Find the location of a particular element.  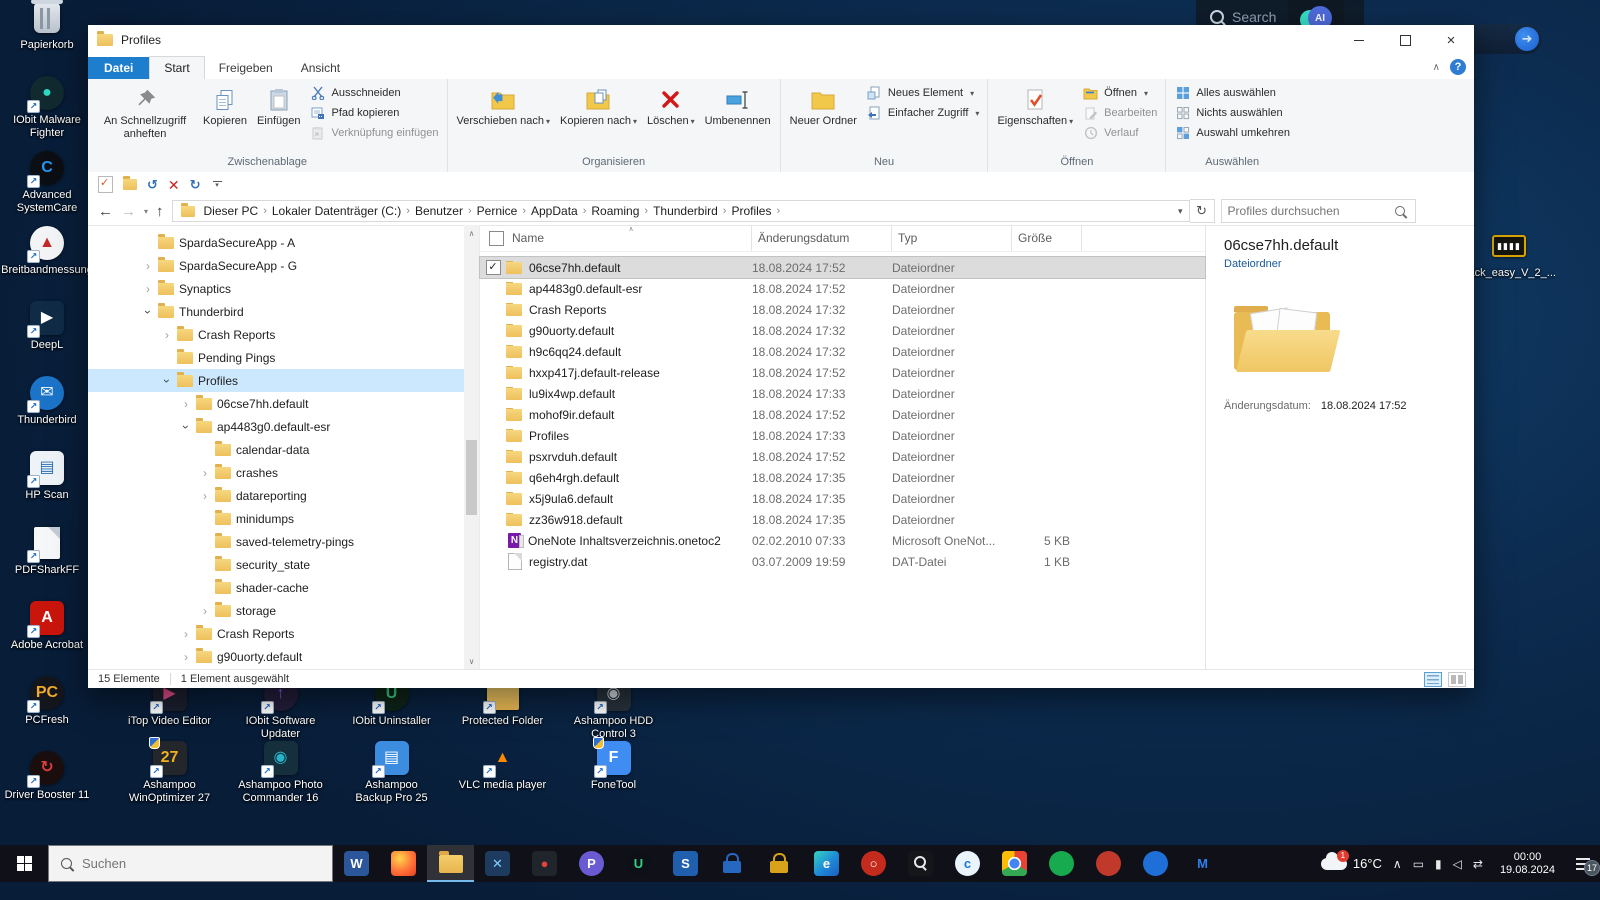

tree-item: shader-cache is located at coordinates (283, 587).